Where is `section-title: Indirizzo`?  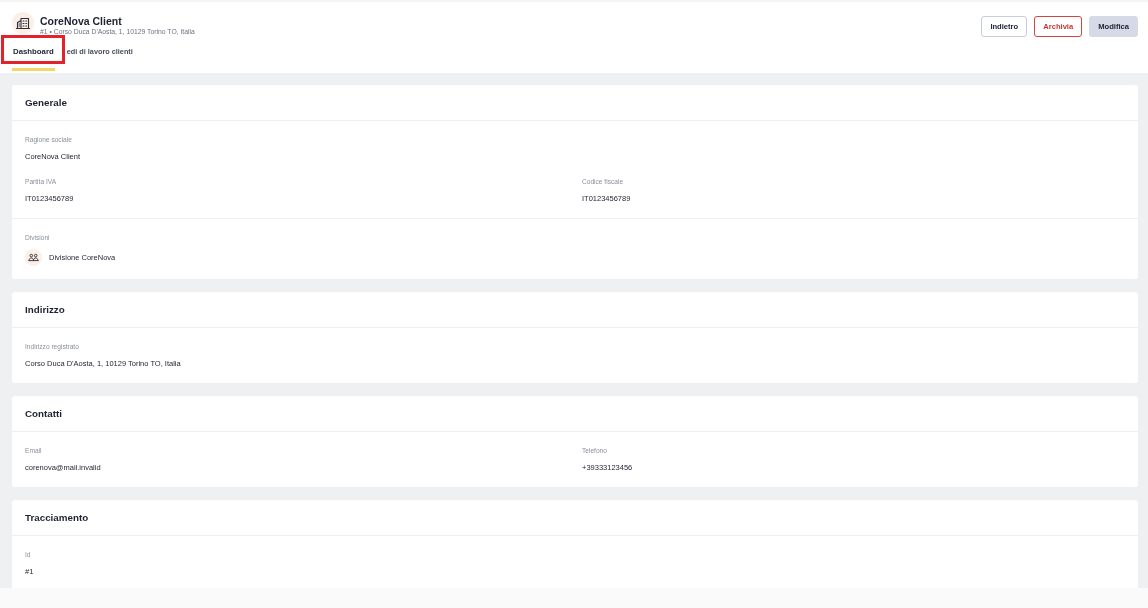 section-title: Indirizzo is located at coordinates (45, 309).